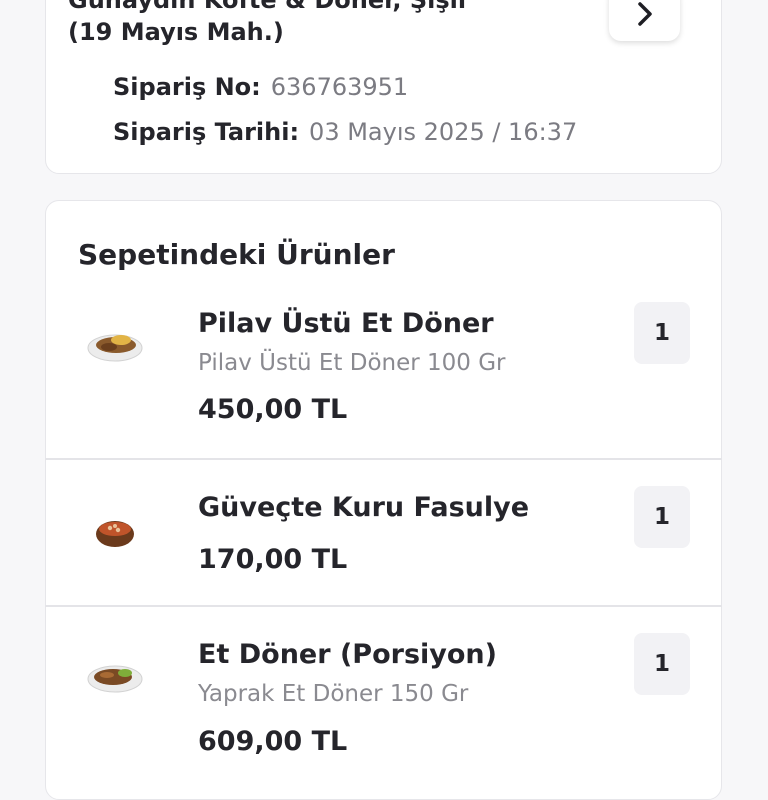 This screenshot has width=768, height=800. Describe the element at coordinates (206, 132) in the screenshot. I see `order-date-label: Sipariş Tarihi:` at that location.